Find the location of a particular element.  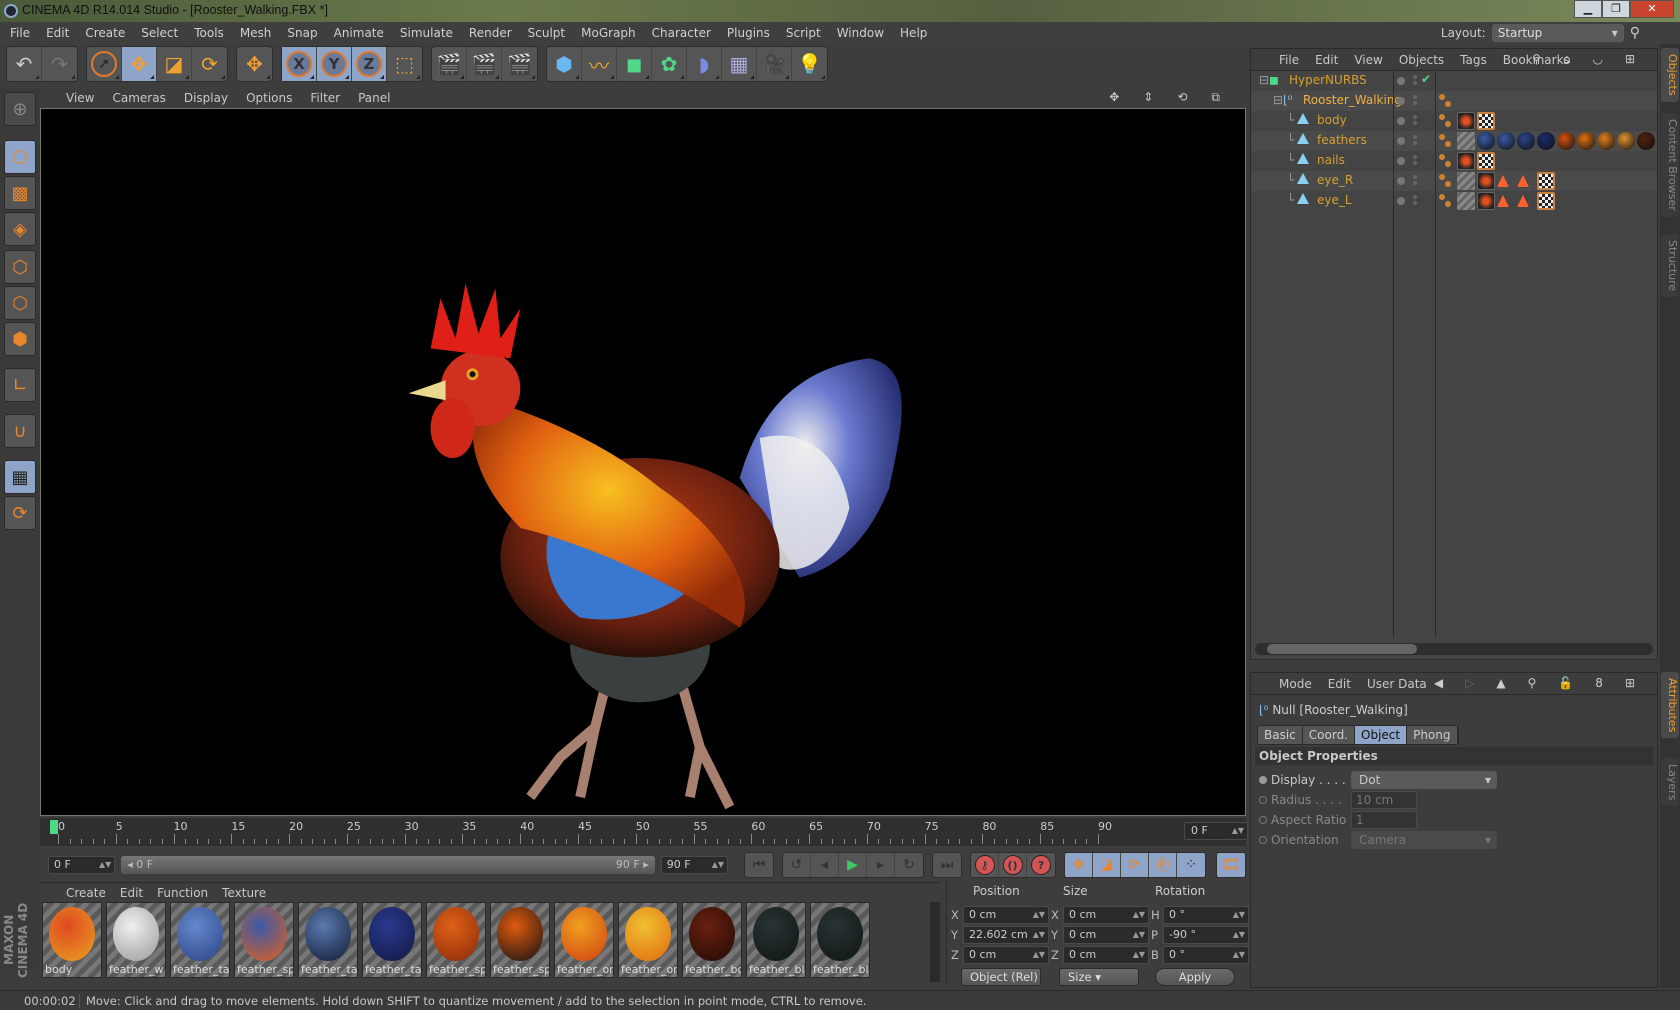

render-settings-icon: 🎬 is located at coordinates (519, 64).